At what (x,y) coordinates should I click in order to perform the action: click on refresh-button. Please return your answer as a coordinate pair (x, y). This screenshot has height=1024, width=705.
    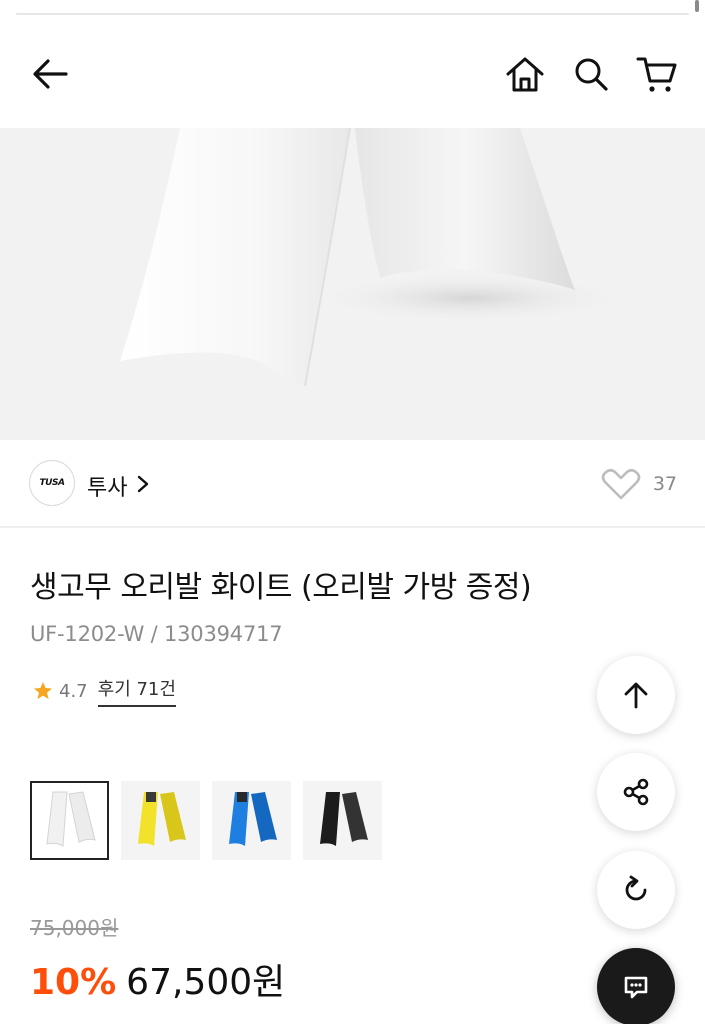
    Looking at the image, I should click on (636, 890).